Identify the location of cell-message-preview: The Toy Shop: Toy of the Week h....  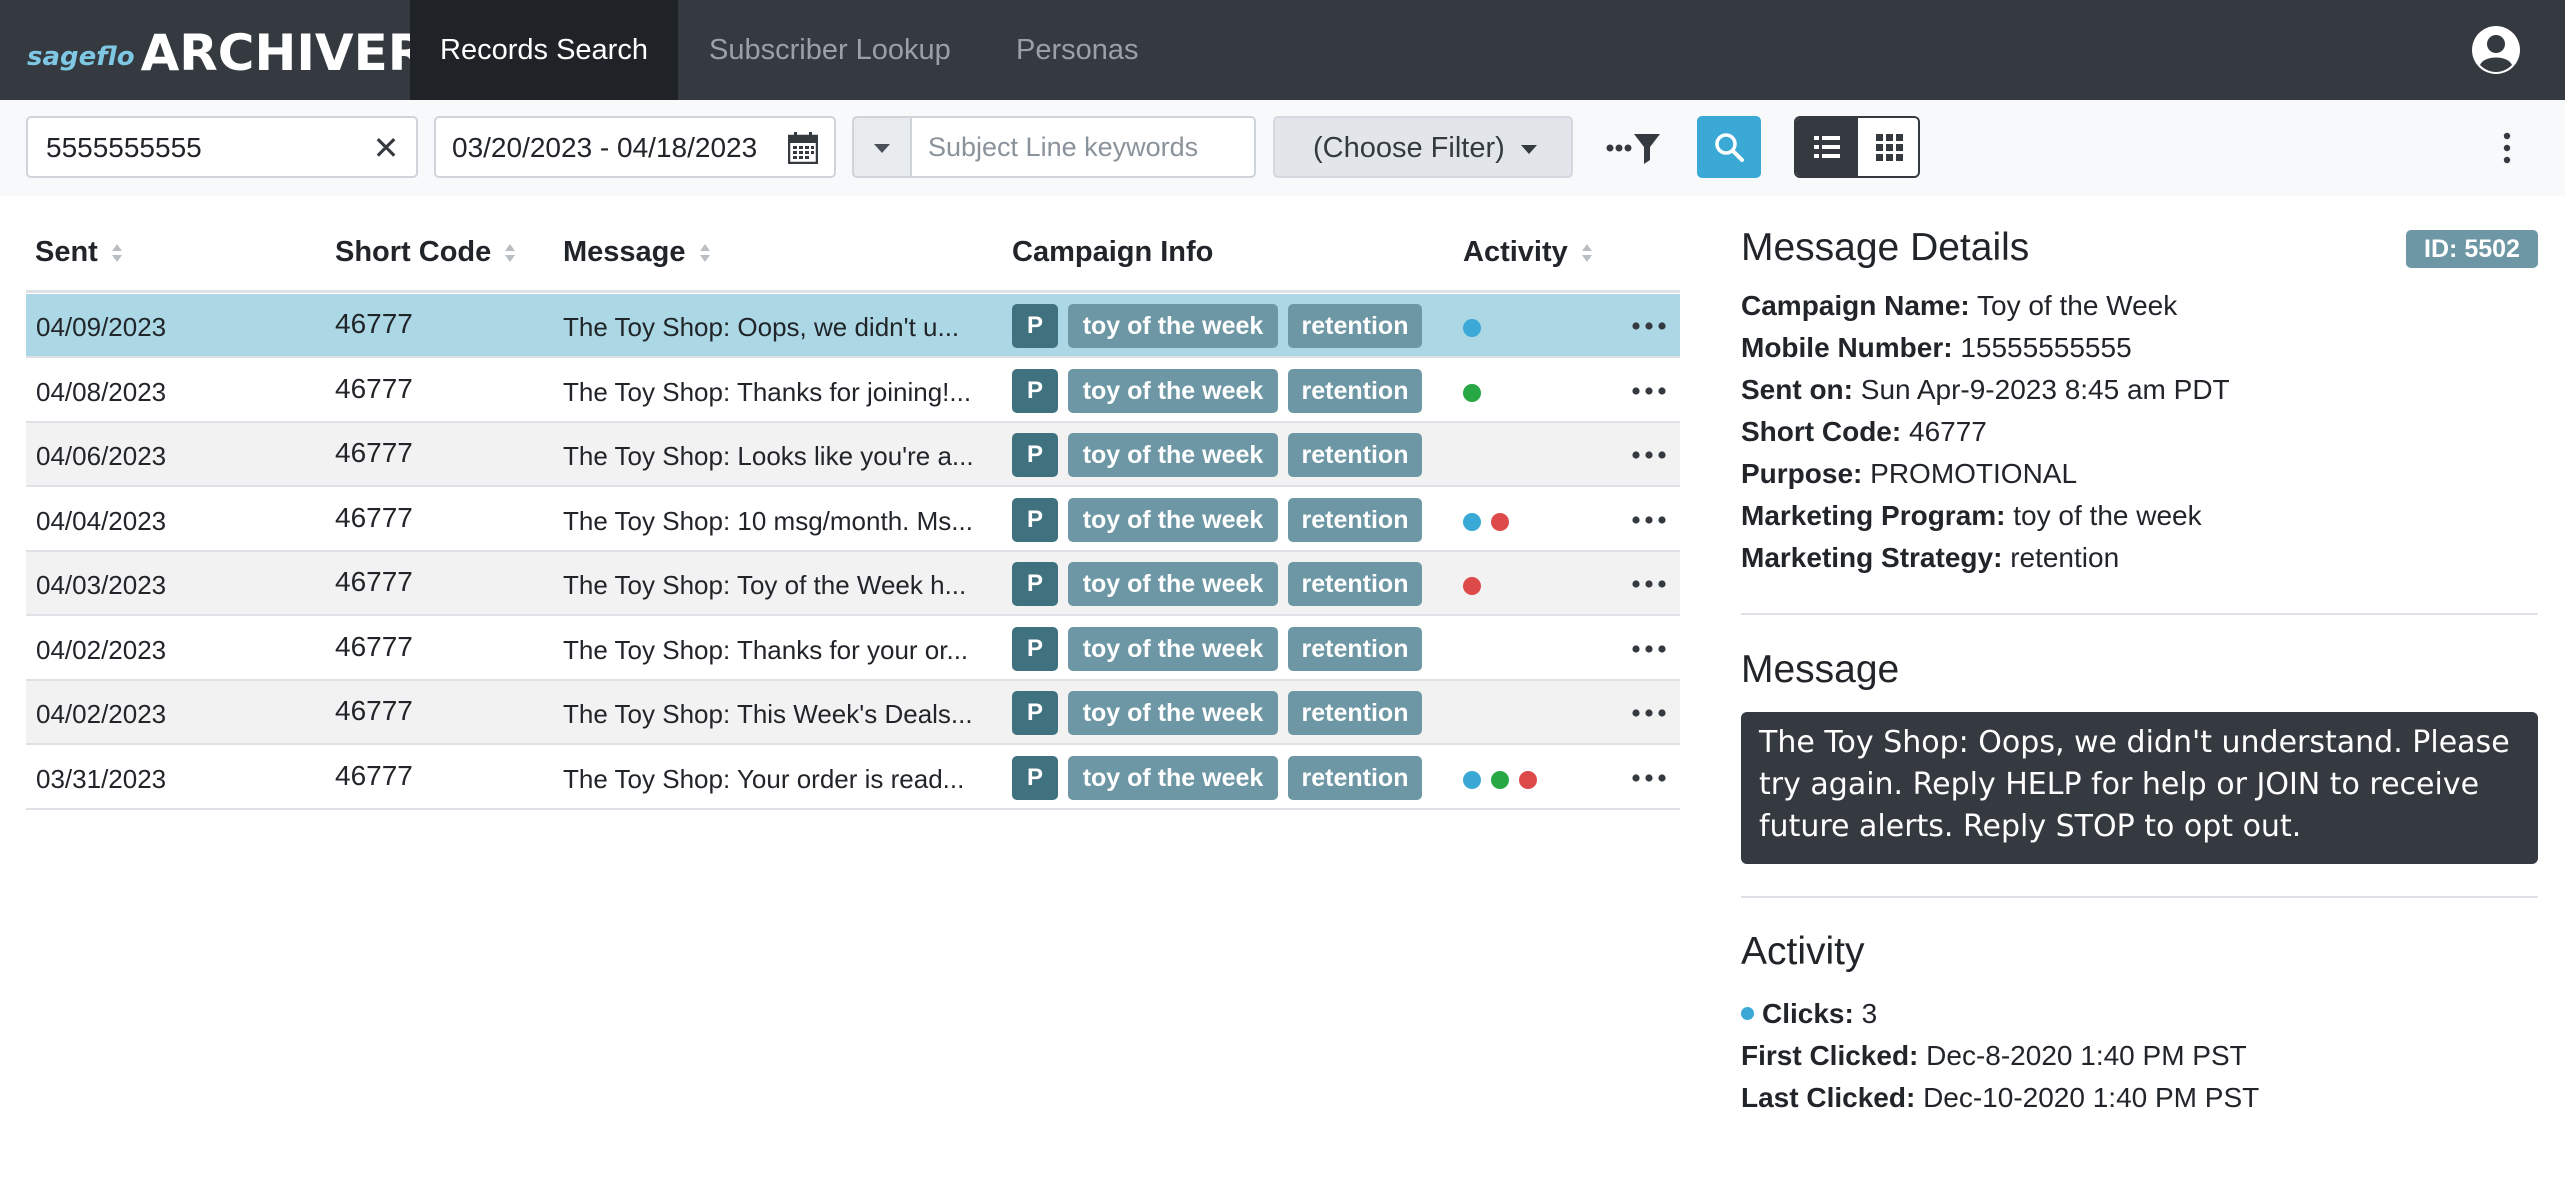
(765, 585).